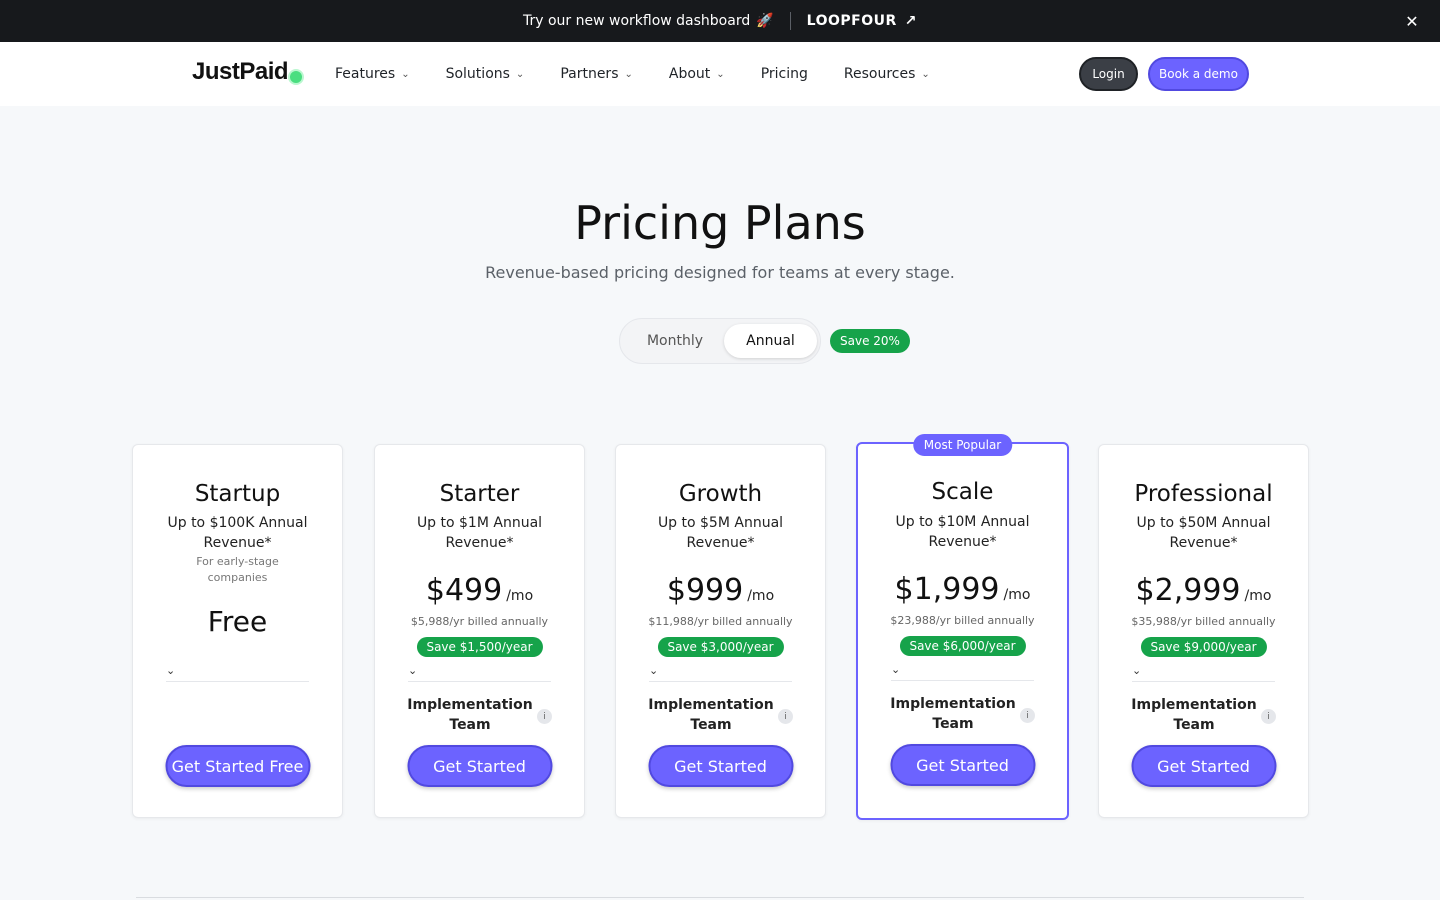 The width and height of the screenshot is (1440, 900). Describe the element at coordinates (1203, 533) in the screenshot. I see `plan-revenue-limit: Up to $50M Annual Revenue*` at that location.